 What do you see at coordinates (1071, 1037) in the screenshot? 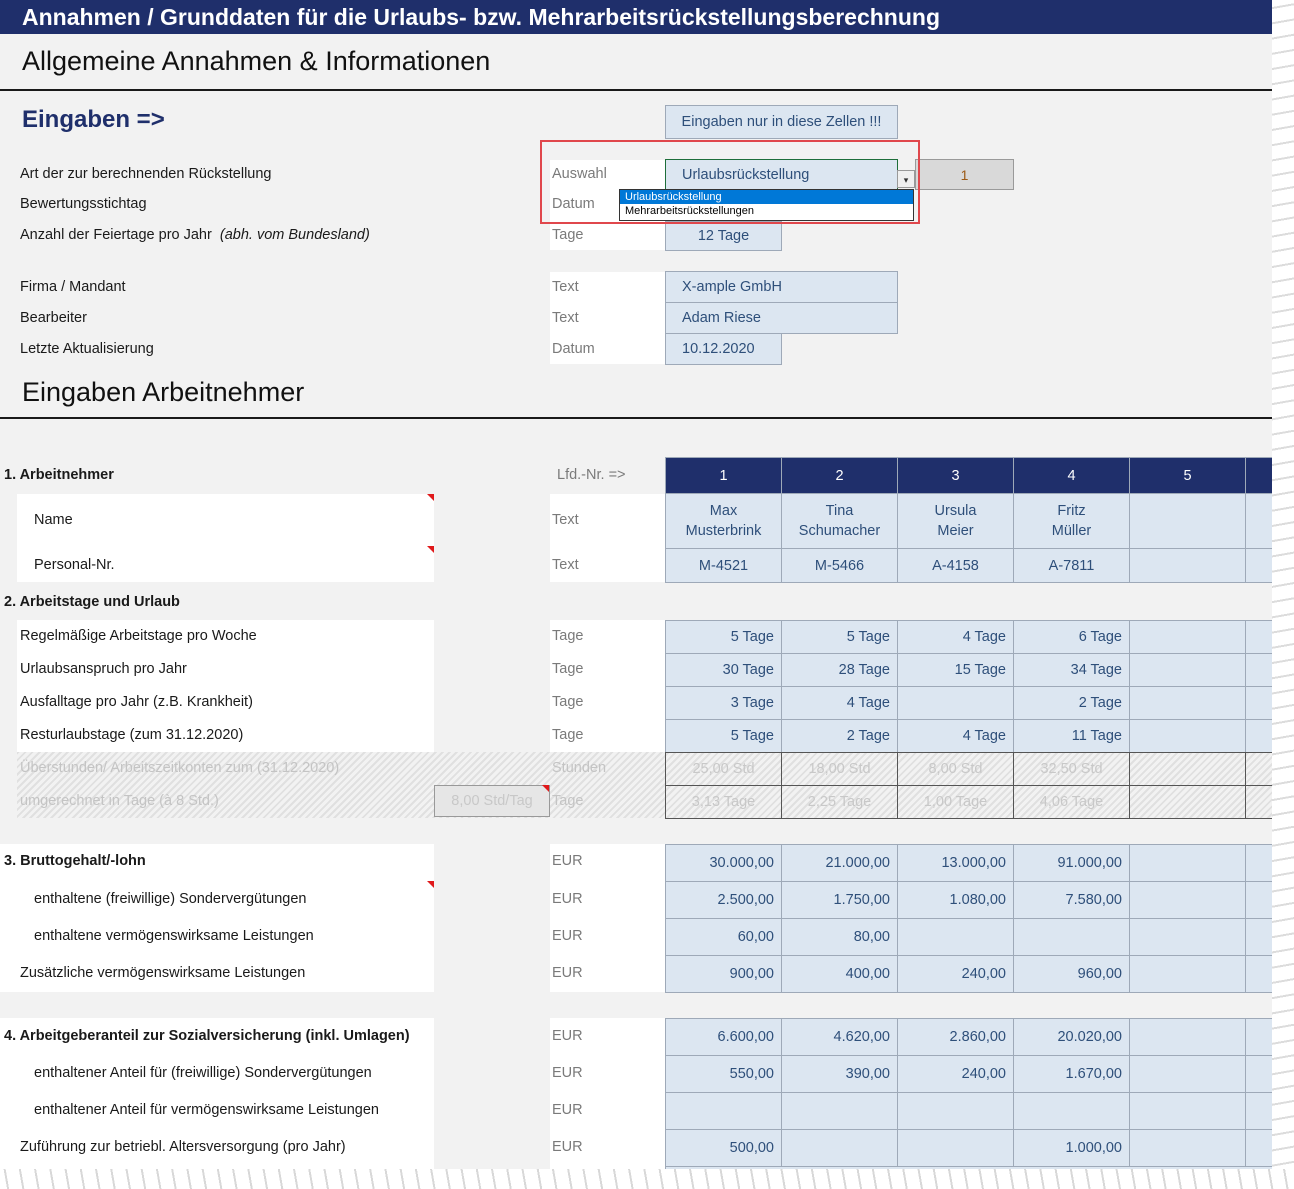
I see `employer-share-cell: 20.020,00` at bounding box center [1071, 1037].